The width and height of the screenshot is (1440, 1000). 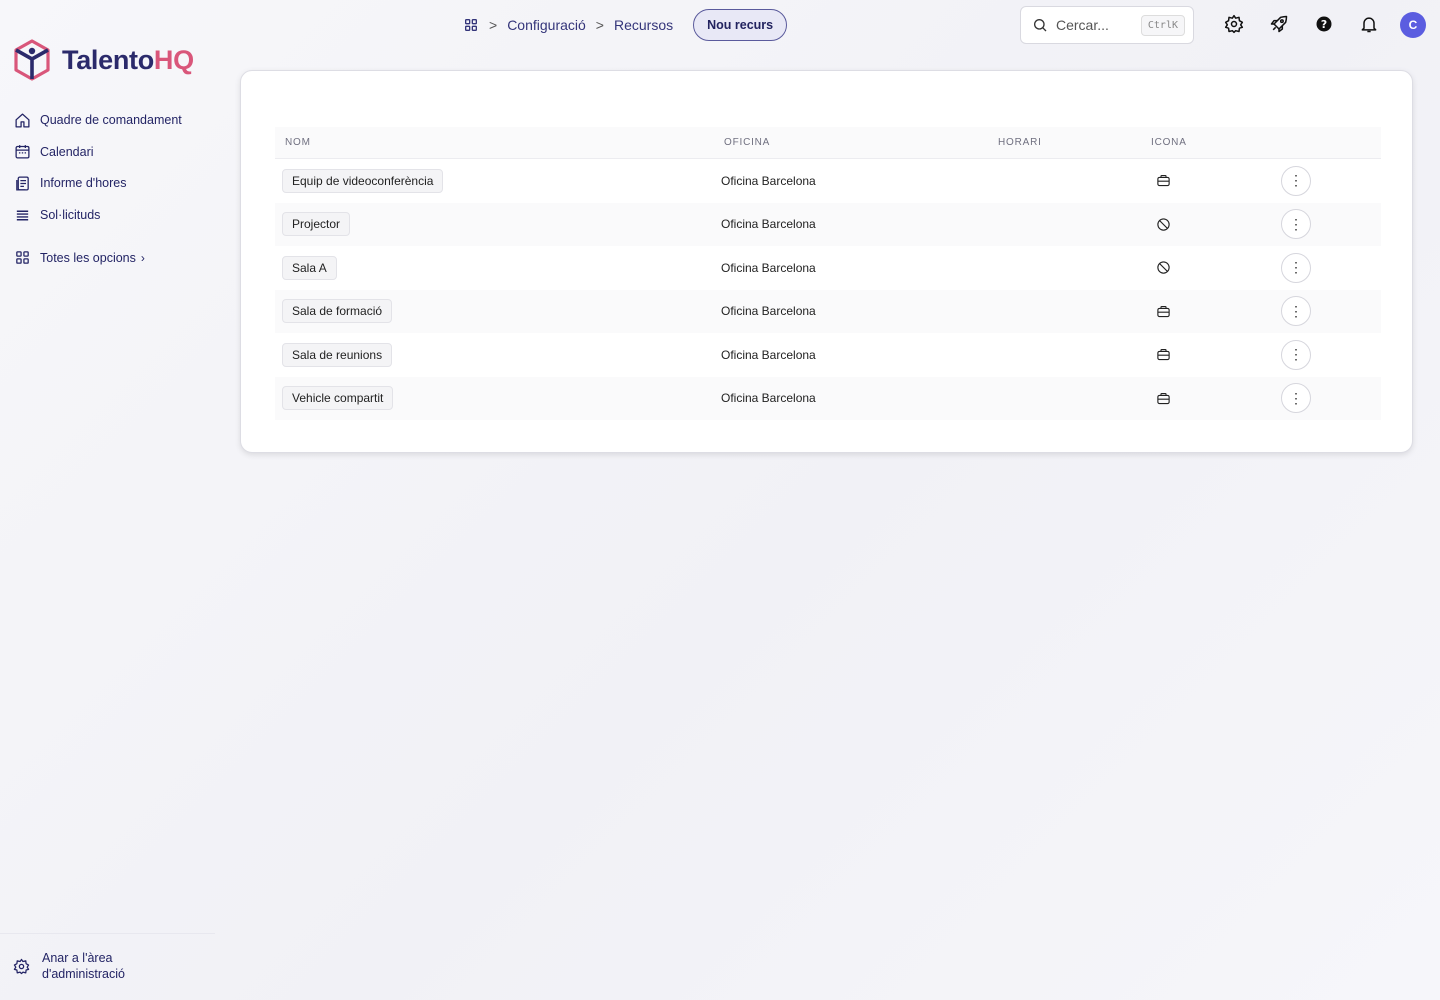 I want to click on brand-name-part2: HQ, so click(x=173, y=59).